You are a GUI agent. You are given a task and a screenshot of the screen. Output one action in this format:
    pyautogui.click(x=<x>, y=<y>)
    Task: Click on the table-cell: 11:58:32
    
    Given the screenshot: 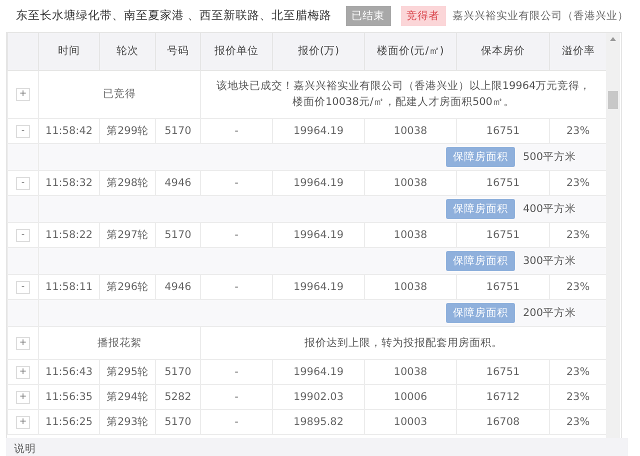 What is the action you would take?
    pyautogui.click(x=69, y=183)
    